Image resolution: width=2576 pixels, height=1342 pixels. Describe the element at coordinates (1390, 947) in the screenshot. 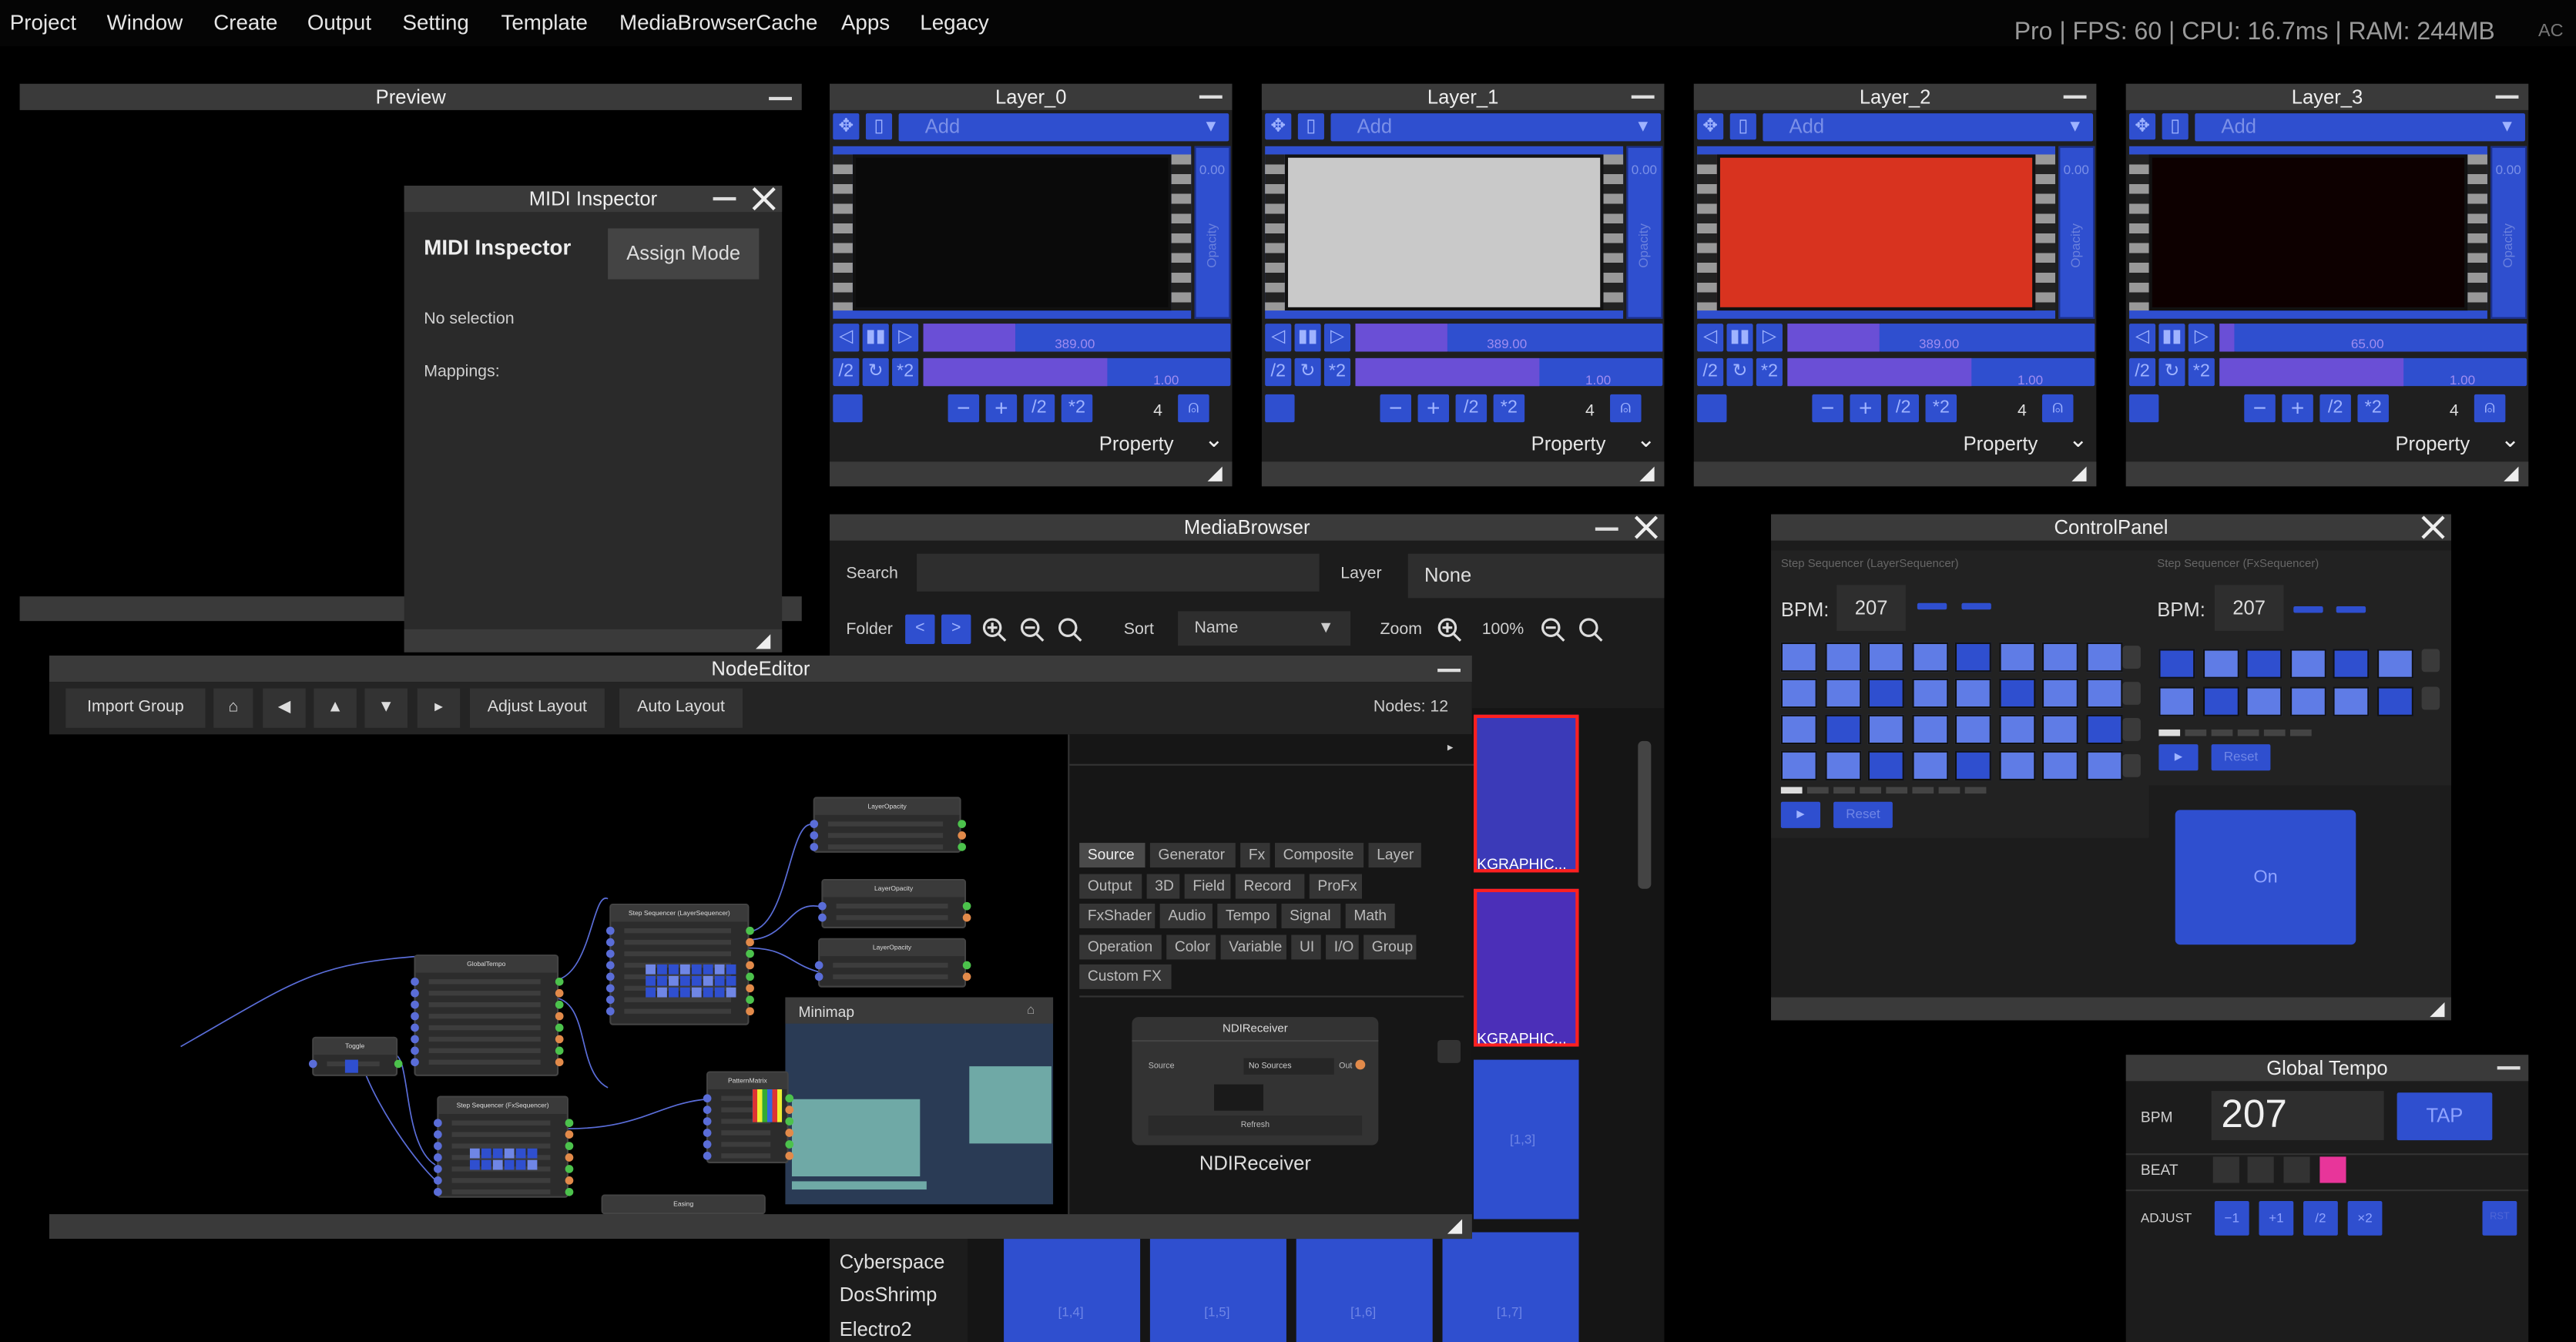

I see `category-group: Group` at that location.